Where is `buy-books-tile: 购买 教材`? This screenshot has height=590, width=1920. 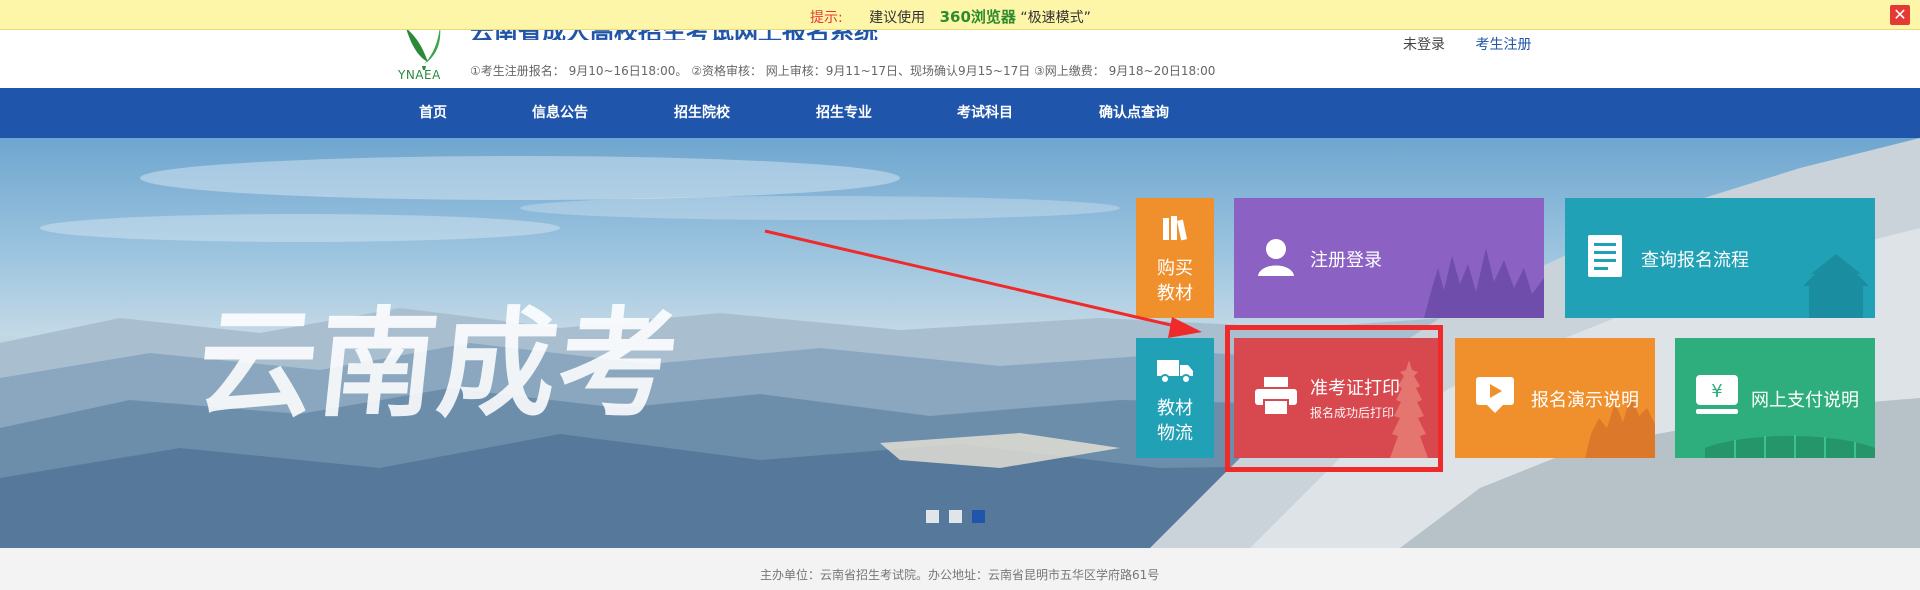
buy-books-tile: 购买 教材 is located at coordinates (1175, 258).